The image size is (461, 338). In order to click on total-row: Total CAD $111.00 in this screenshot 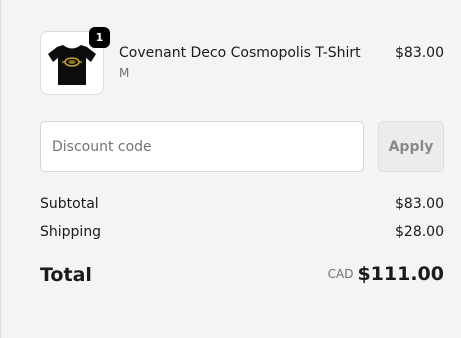, I will do `click(242, 276)`.